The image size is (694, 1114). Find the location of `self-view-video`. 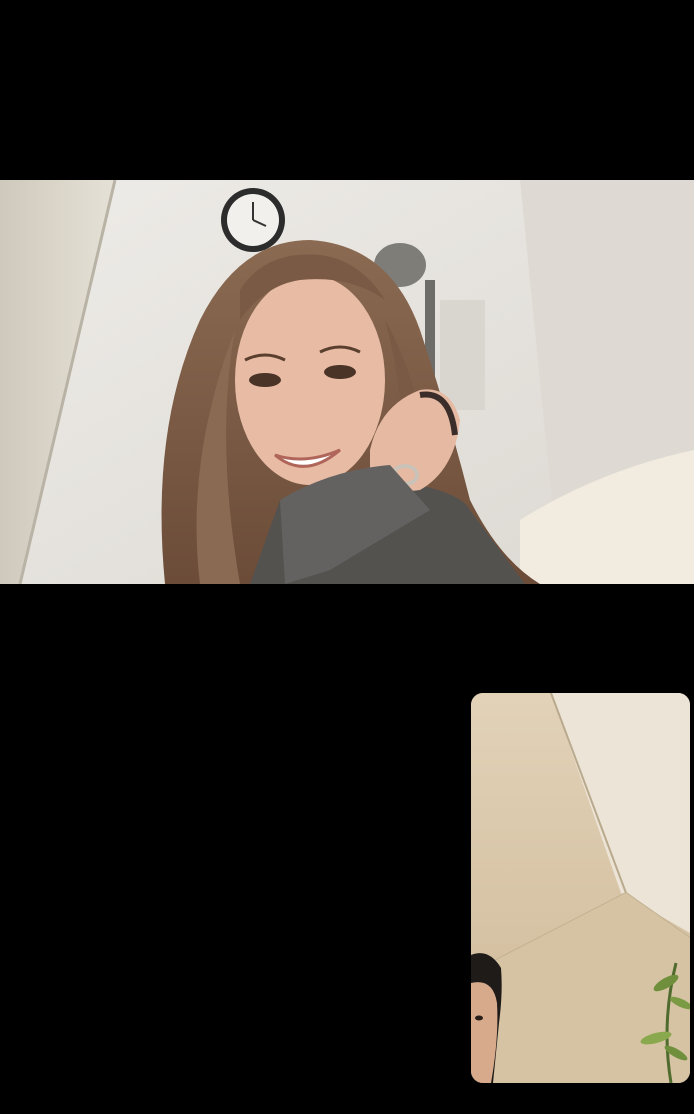

self-view-video is located at coordinates (580, 888).